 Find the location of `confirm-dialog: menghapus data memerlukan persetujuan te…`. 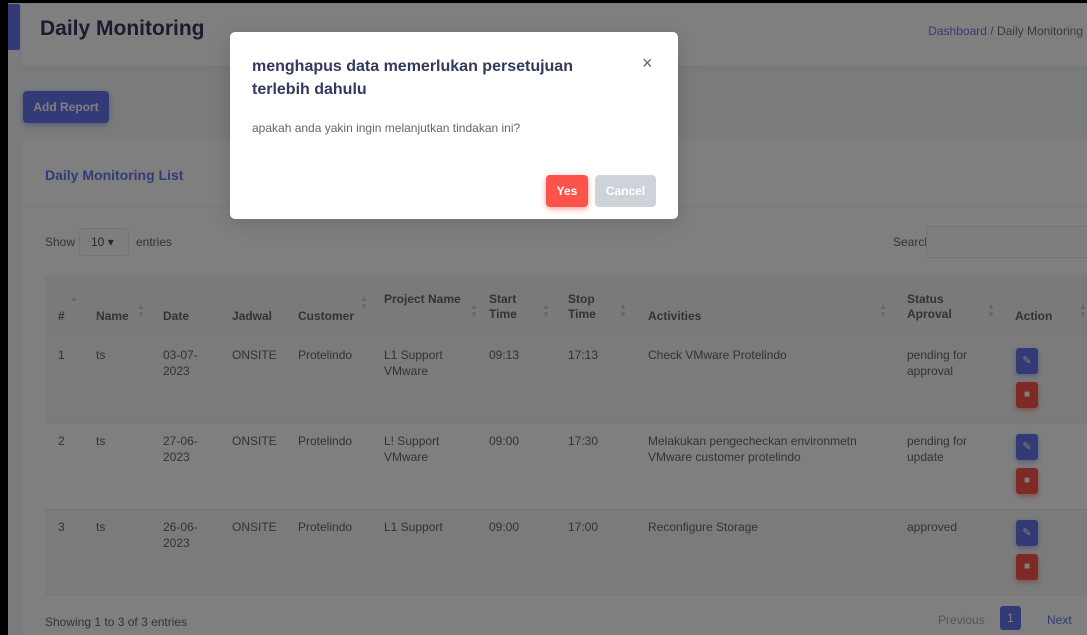

confirm-dialog: menghapus data memerlukan persetujuan te… is located at coordinates (454, 125).